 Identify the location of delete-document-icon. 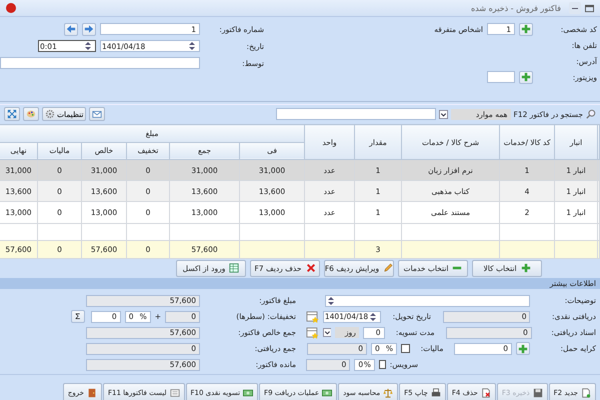
(485, 393).